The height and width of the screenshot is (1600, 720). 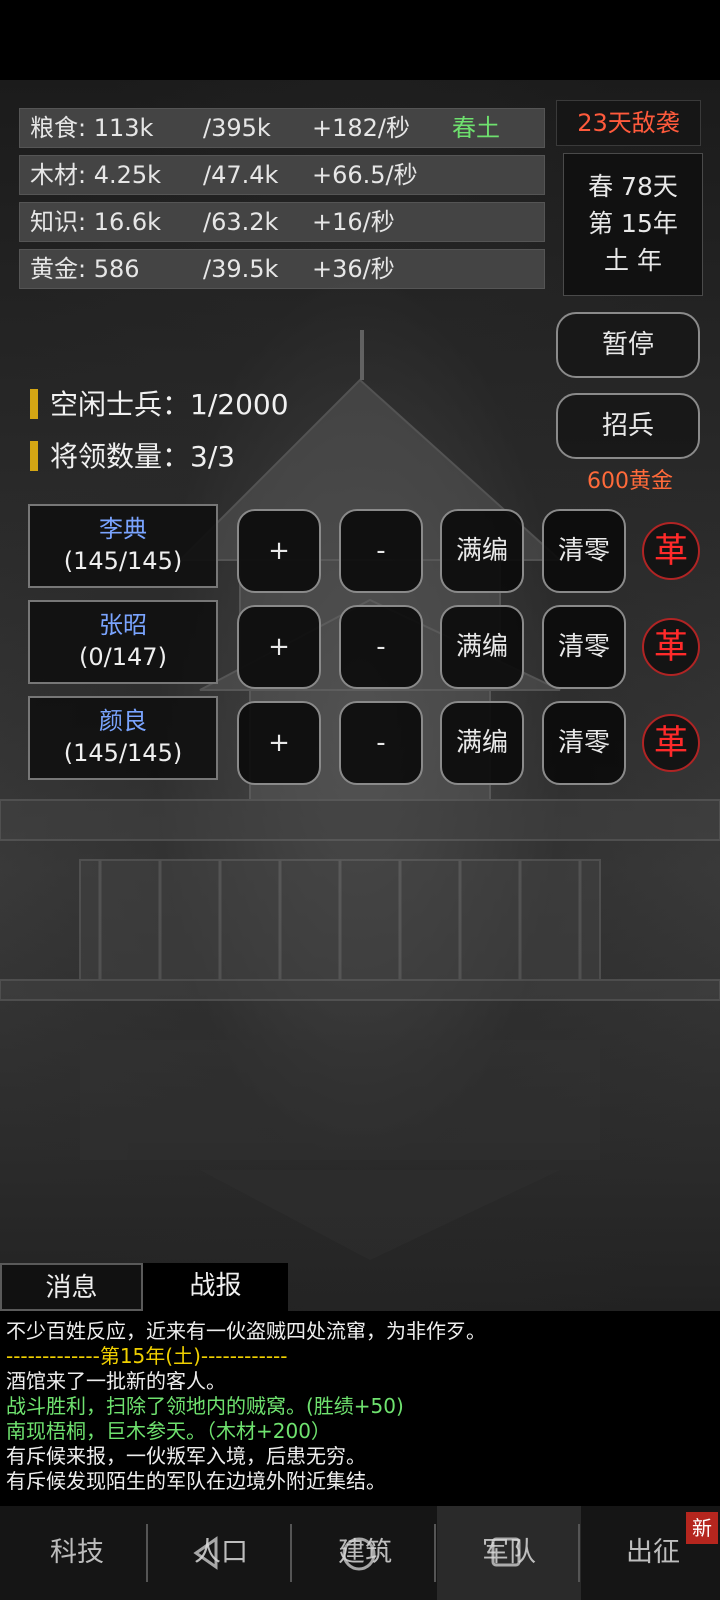 I want to click on general-troops: (0/147), so click(x=123, y=657).